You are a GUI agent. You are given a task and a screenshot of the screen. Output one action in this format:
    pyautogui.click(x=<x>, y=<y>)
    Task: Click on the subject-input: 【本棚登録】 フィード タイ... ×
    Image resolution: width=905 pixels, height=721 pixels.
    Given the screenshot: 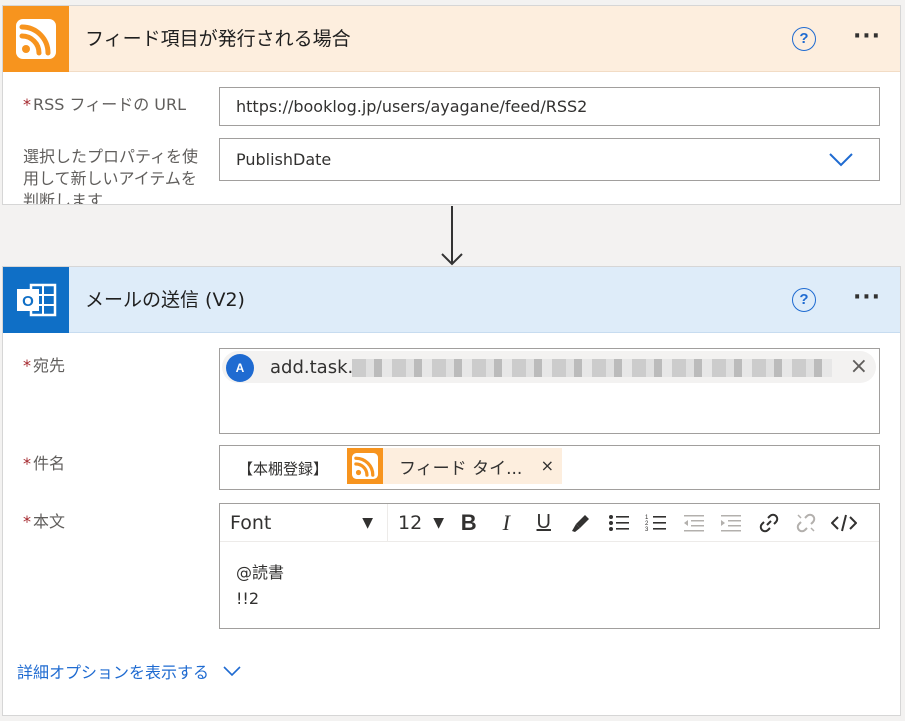 What is the action you would take?
    pyautogui.click(x=549, y=467)
    